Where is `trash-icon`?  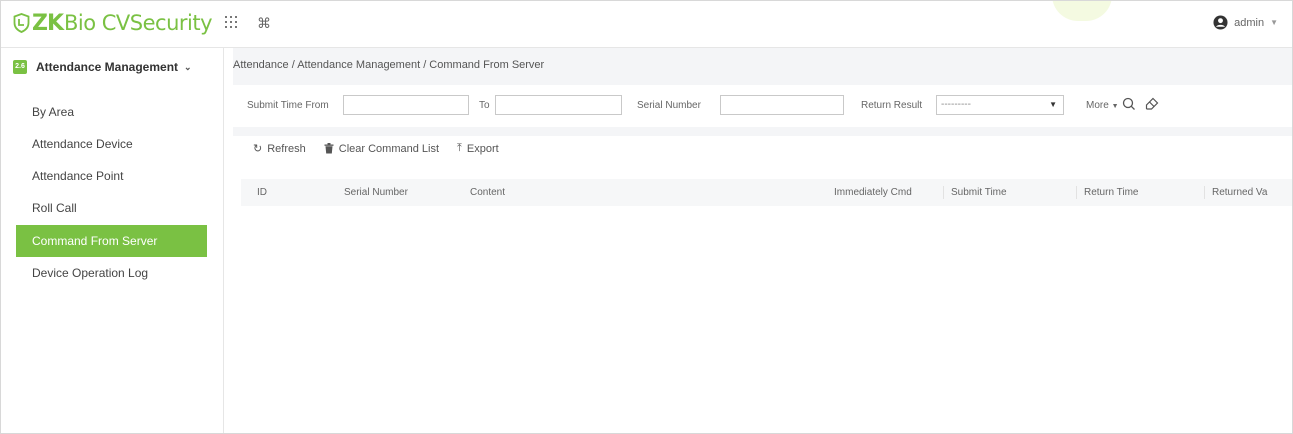
trash-icon is located at coordinates (329, 148).